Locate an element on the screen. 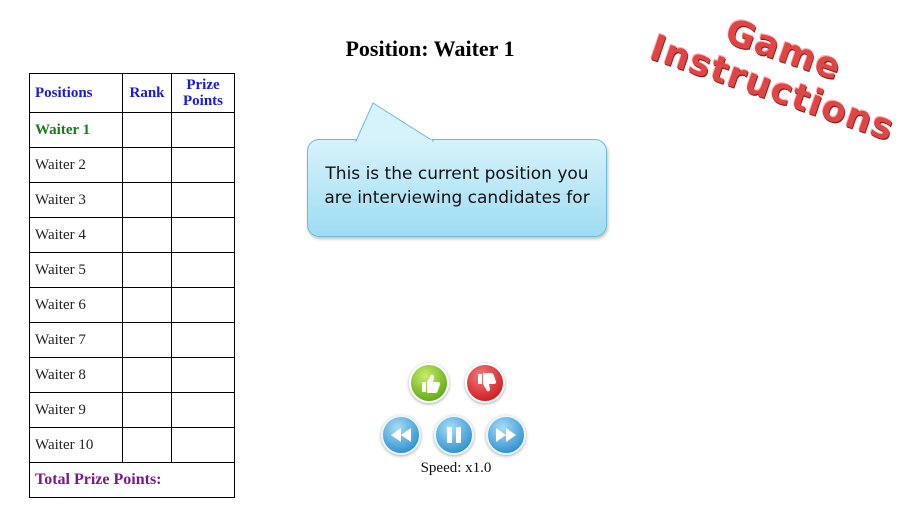 The width and height of the screenshot is (907, 527). table-row: Waiter 10 is located at coordinates (132, 445).